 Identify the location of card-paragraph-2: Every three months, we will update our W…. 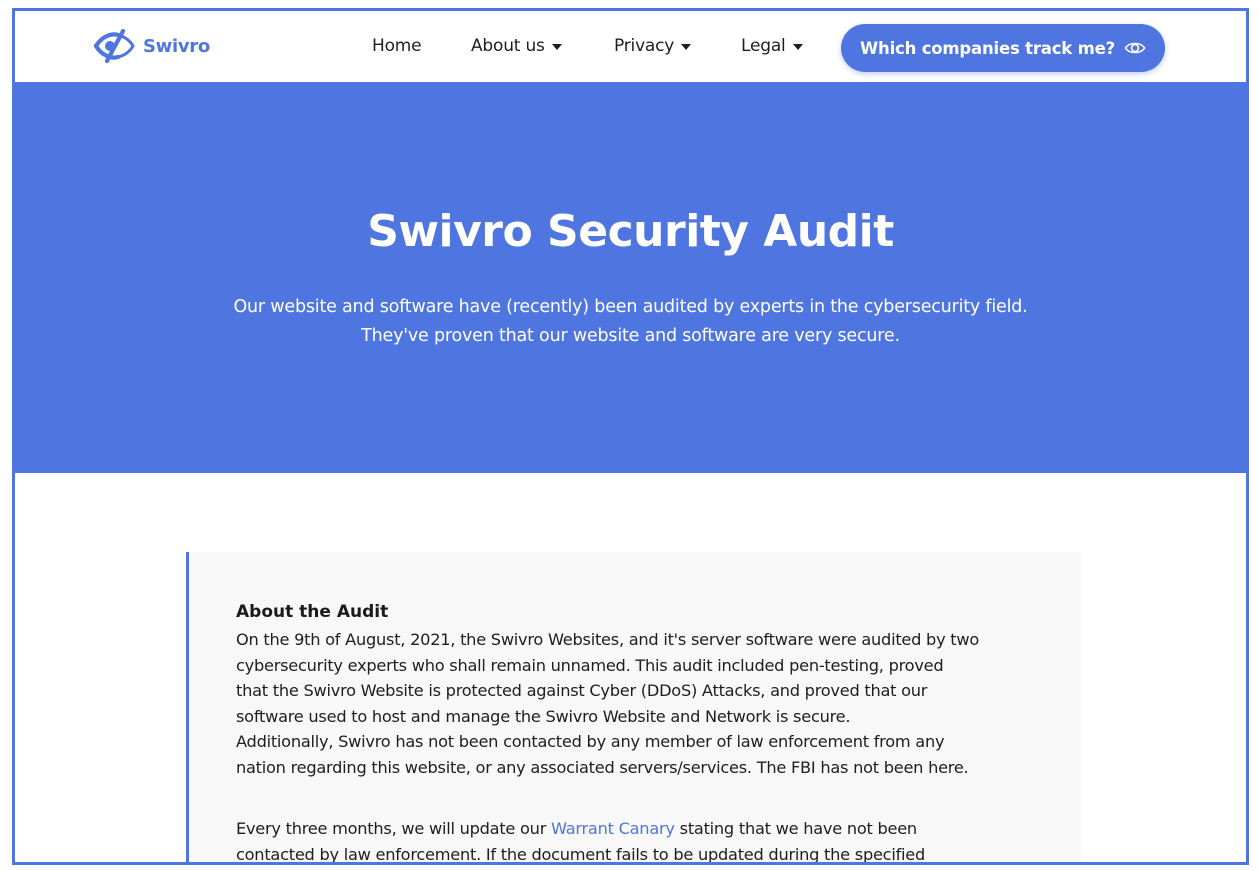
(646, 840).